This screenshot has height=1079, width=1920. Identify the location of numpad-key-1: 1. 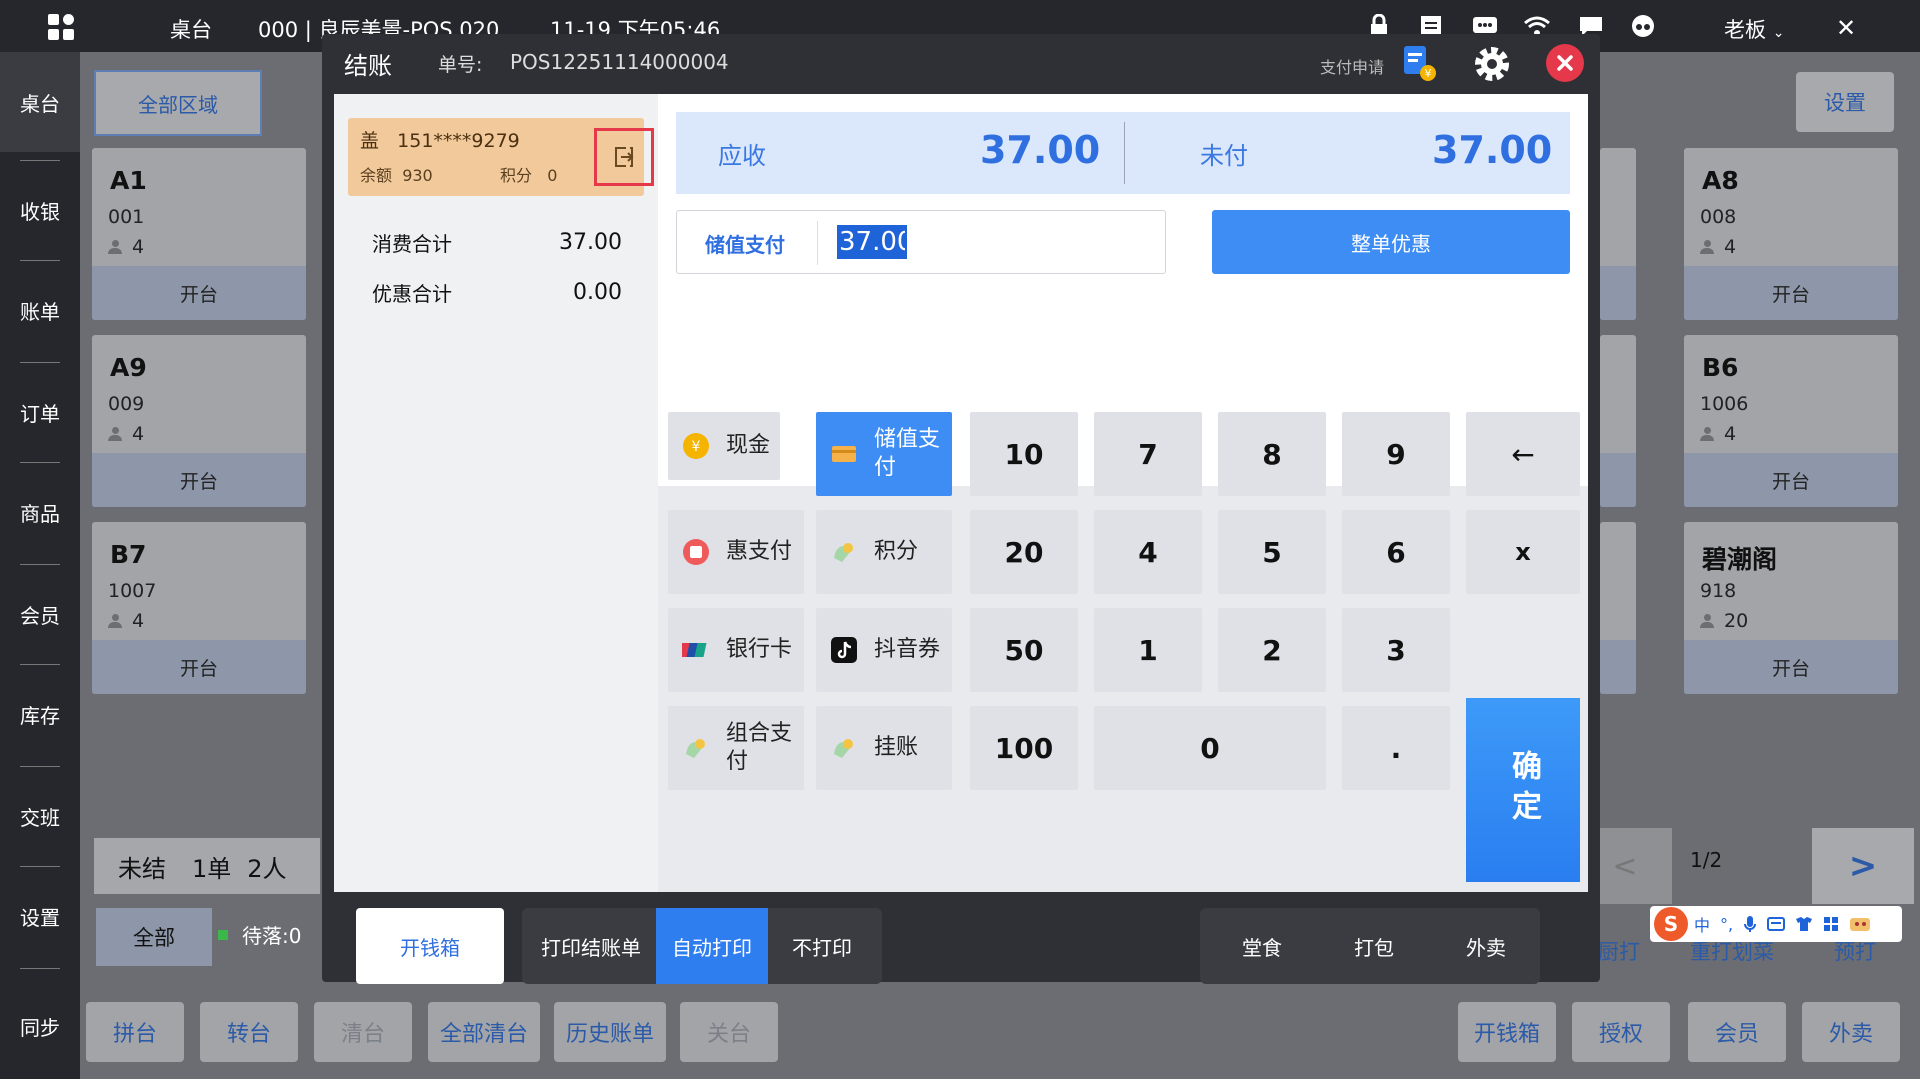
(1148, 650).